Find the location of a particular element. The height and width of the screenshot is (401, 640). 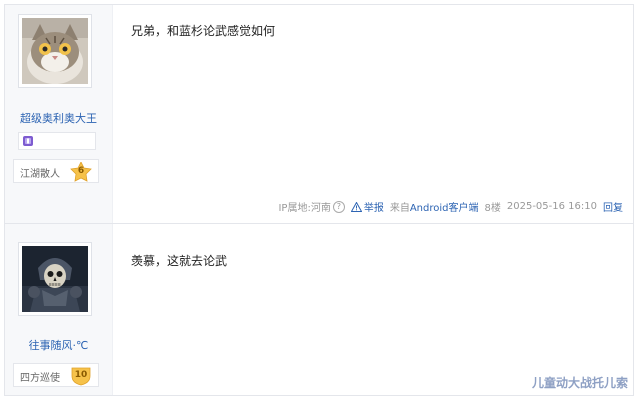

level-name: 江湖散人 is located at coordinates (40, 174).